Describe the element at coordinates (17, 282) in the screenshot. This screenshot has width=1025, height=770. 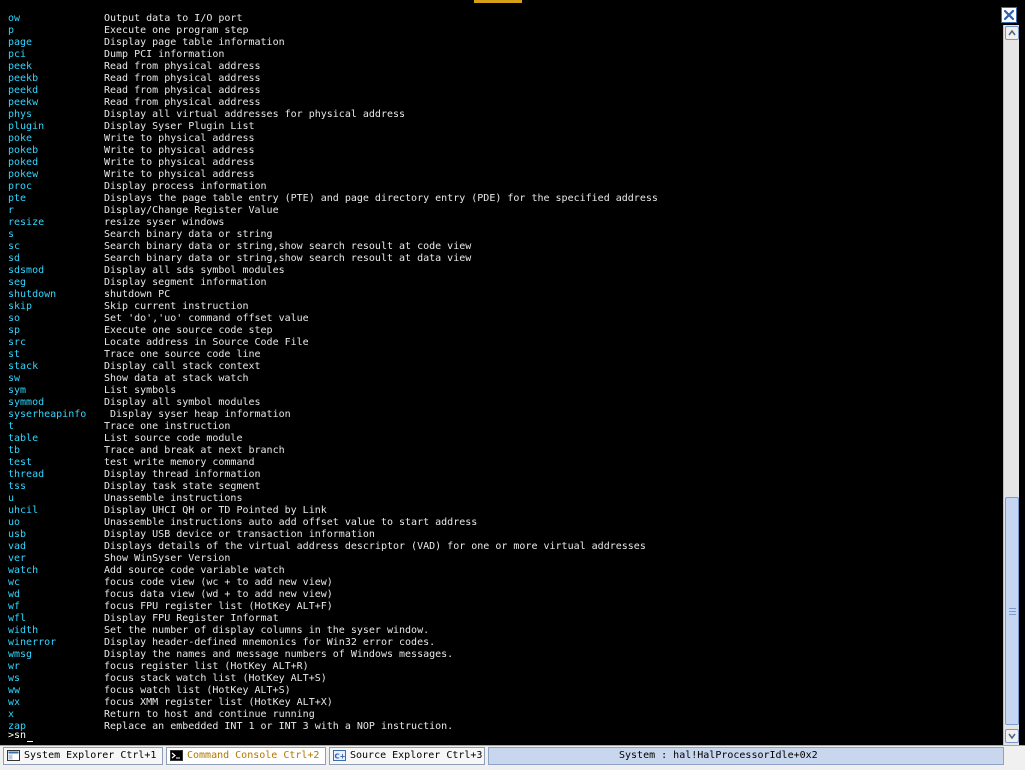
I see `command-name: seg` at that location.